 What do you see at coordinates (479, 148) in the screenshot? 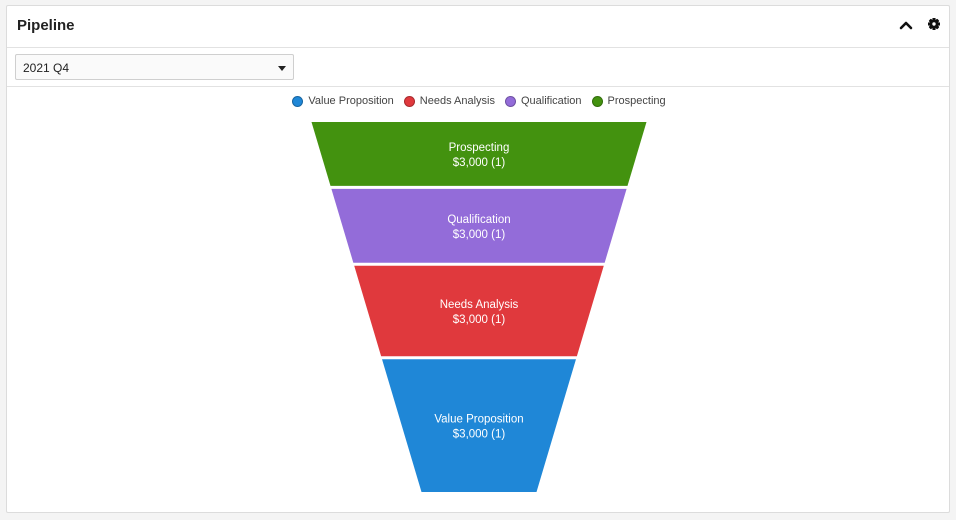
I see `funnel-segment-name: Prospecting` at bounding box center [479, 148].